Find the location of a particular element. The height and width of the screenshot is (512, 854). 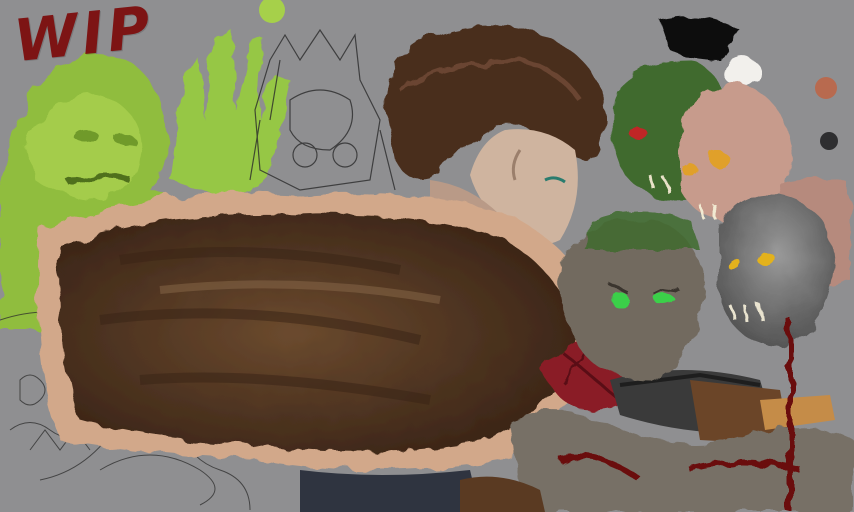

palette-swatch-dark is located at coordinates (829, 141).